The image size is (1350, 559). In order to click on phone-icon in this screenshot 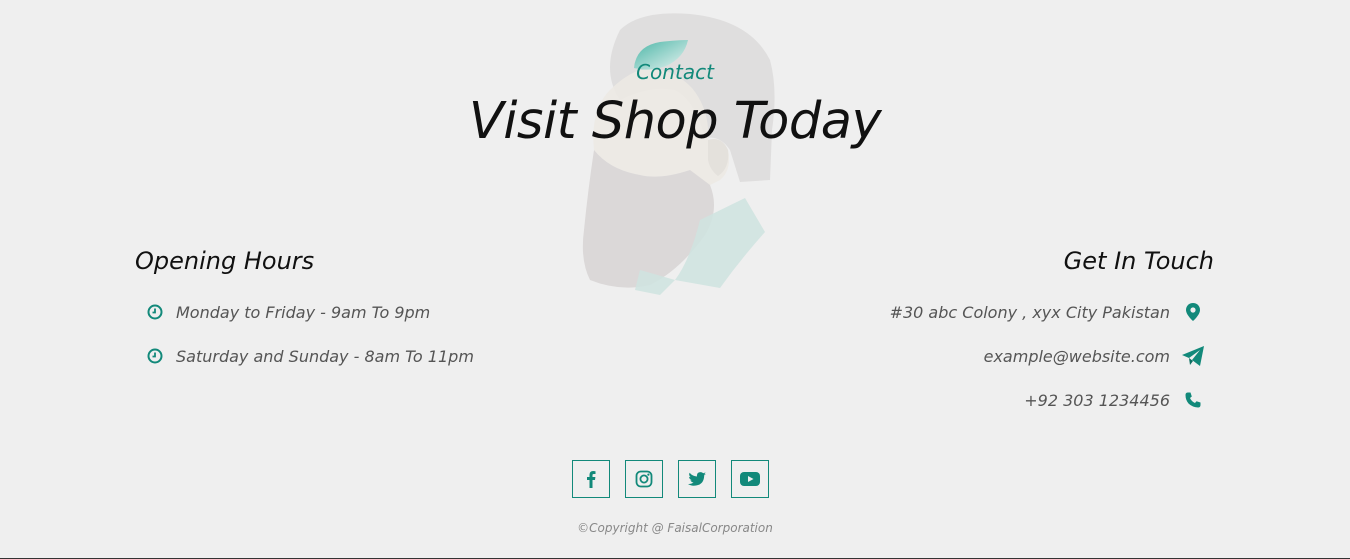, I will do `click(1193, 400)`.